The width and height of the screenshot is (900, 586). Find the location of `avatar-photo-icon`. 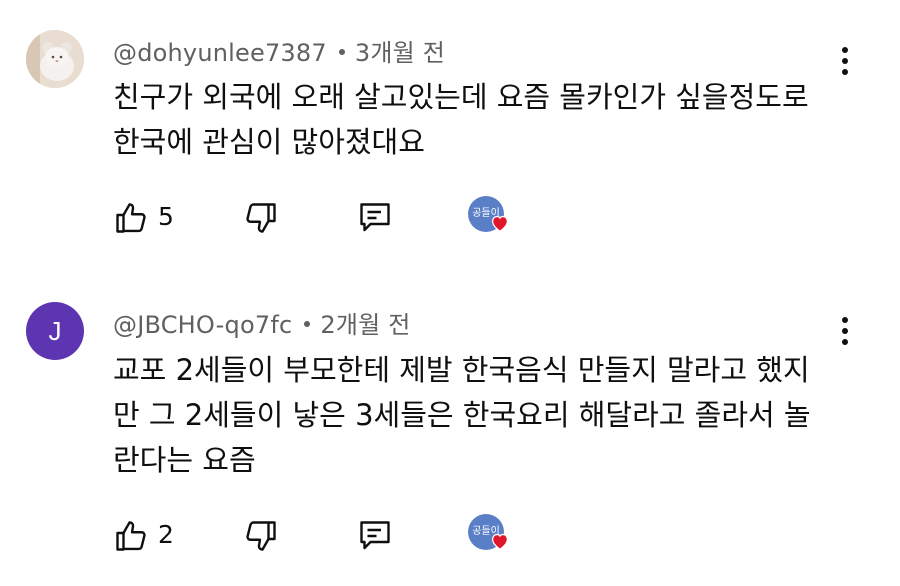

avatar-photo-icon is located at coordinates (55, 59).